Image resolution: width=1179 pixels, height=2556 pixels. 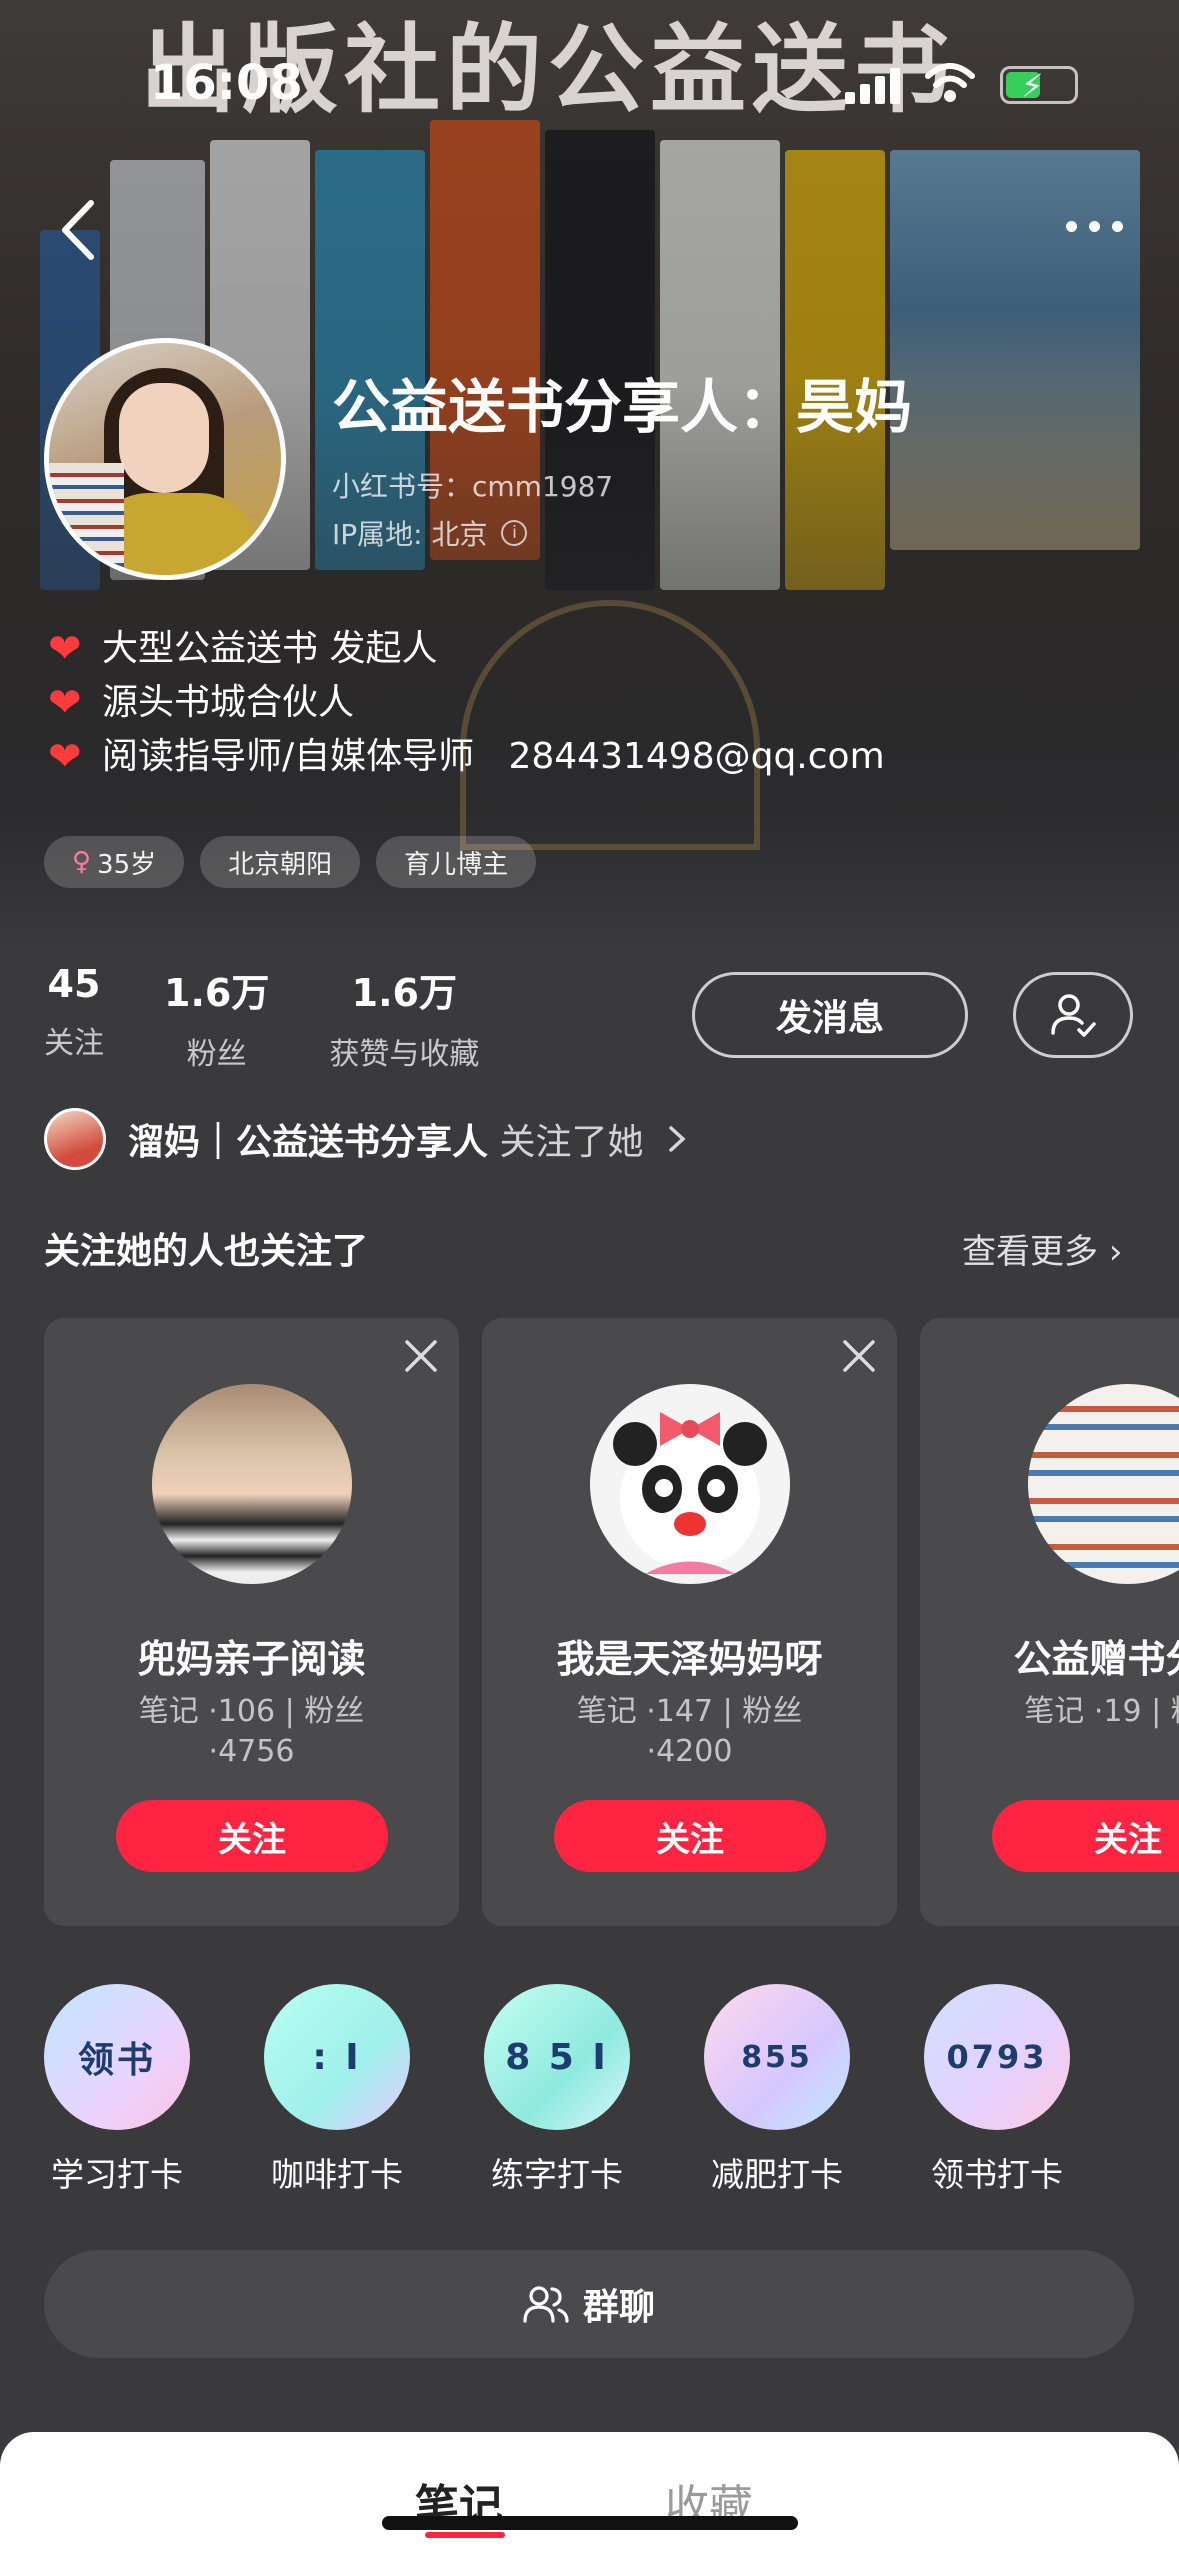 What do you see at coordinates (830, 1015) in the screenshot?
I see `send-message-button: 发消息` at bounding box center [830, 1015].